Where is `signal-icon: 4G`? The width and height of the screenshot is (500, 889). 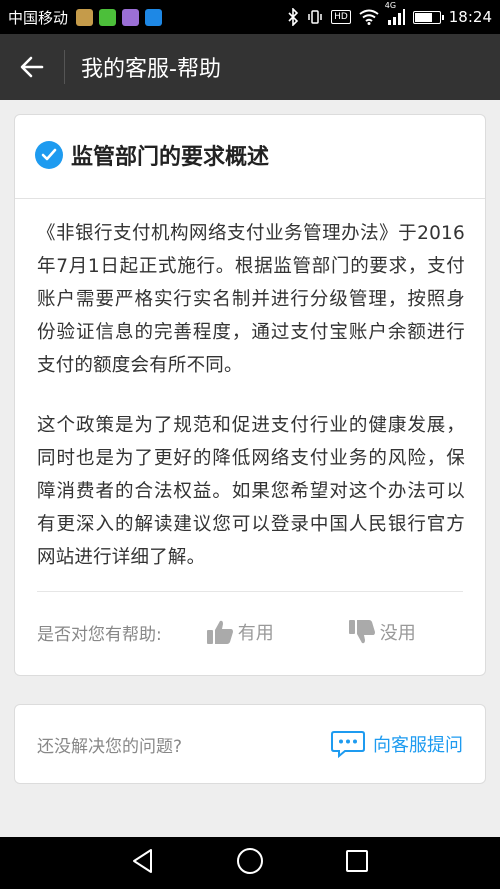
signal-icon: 4G is located at coordinates (395, 13).